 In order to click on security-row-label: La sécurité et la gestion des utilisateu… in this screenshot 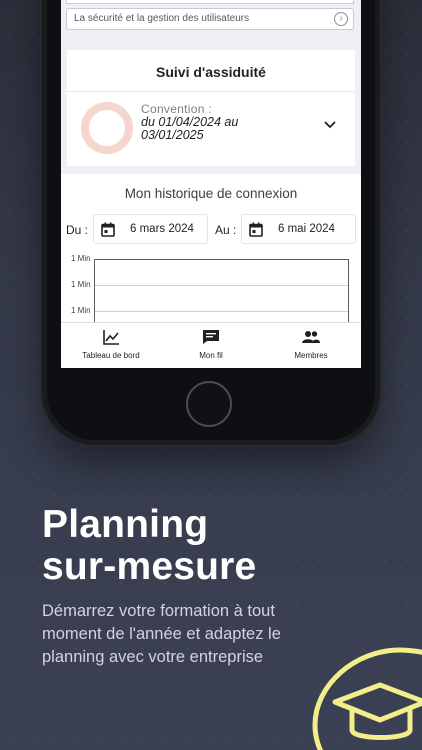, I will do `click(162, 18)`.